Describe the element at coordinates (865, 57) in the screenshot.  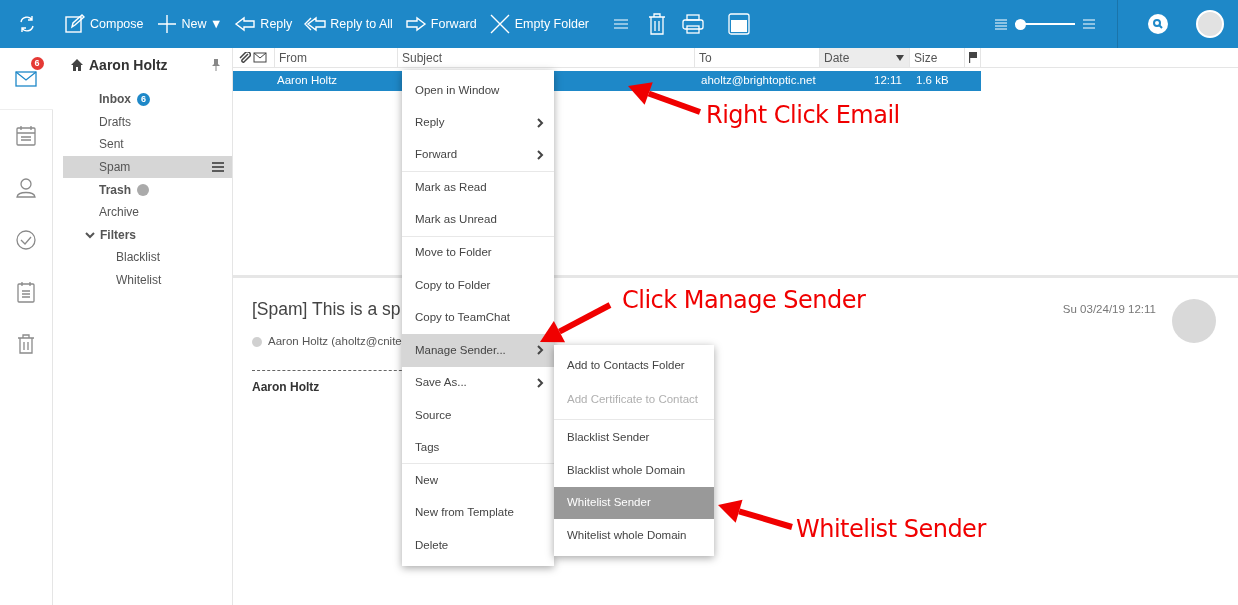
I see `column-header: Date` at that location.